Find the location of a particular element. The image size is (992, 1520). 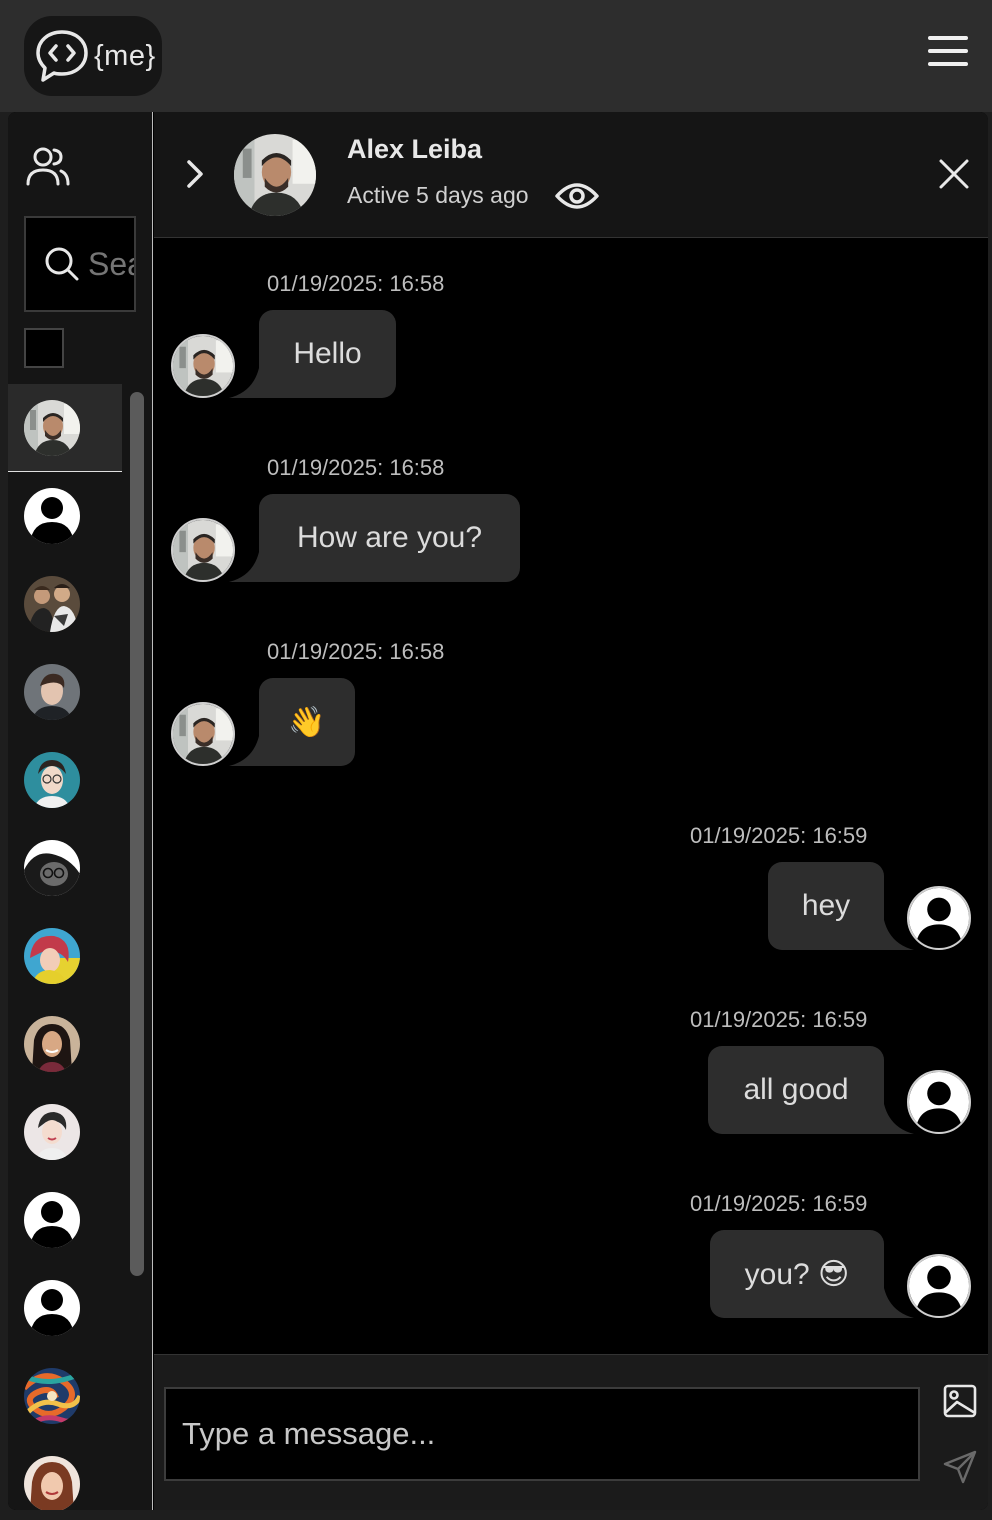

close-icon is located at coordinates (954, 174).